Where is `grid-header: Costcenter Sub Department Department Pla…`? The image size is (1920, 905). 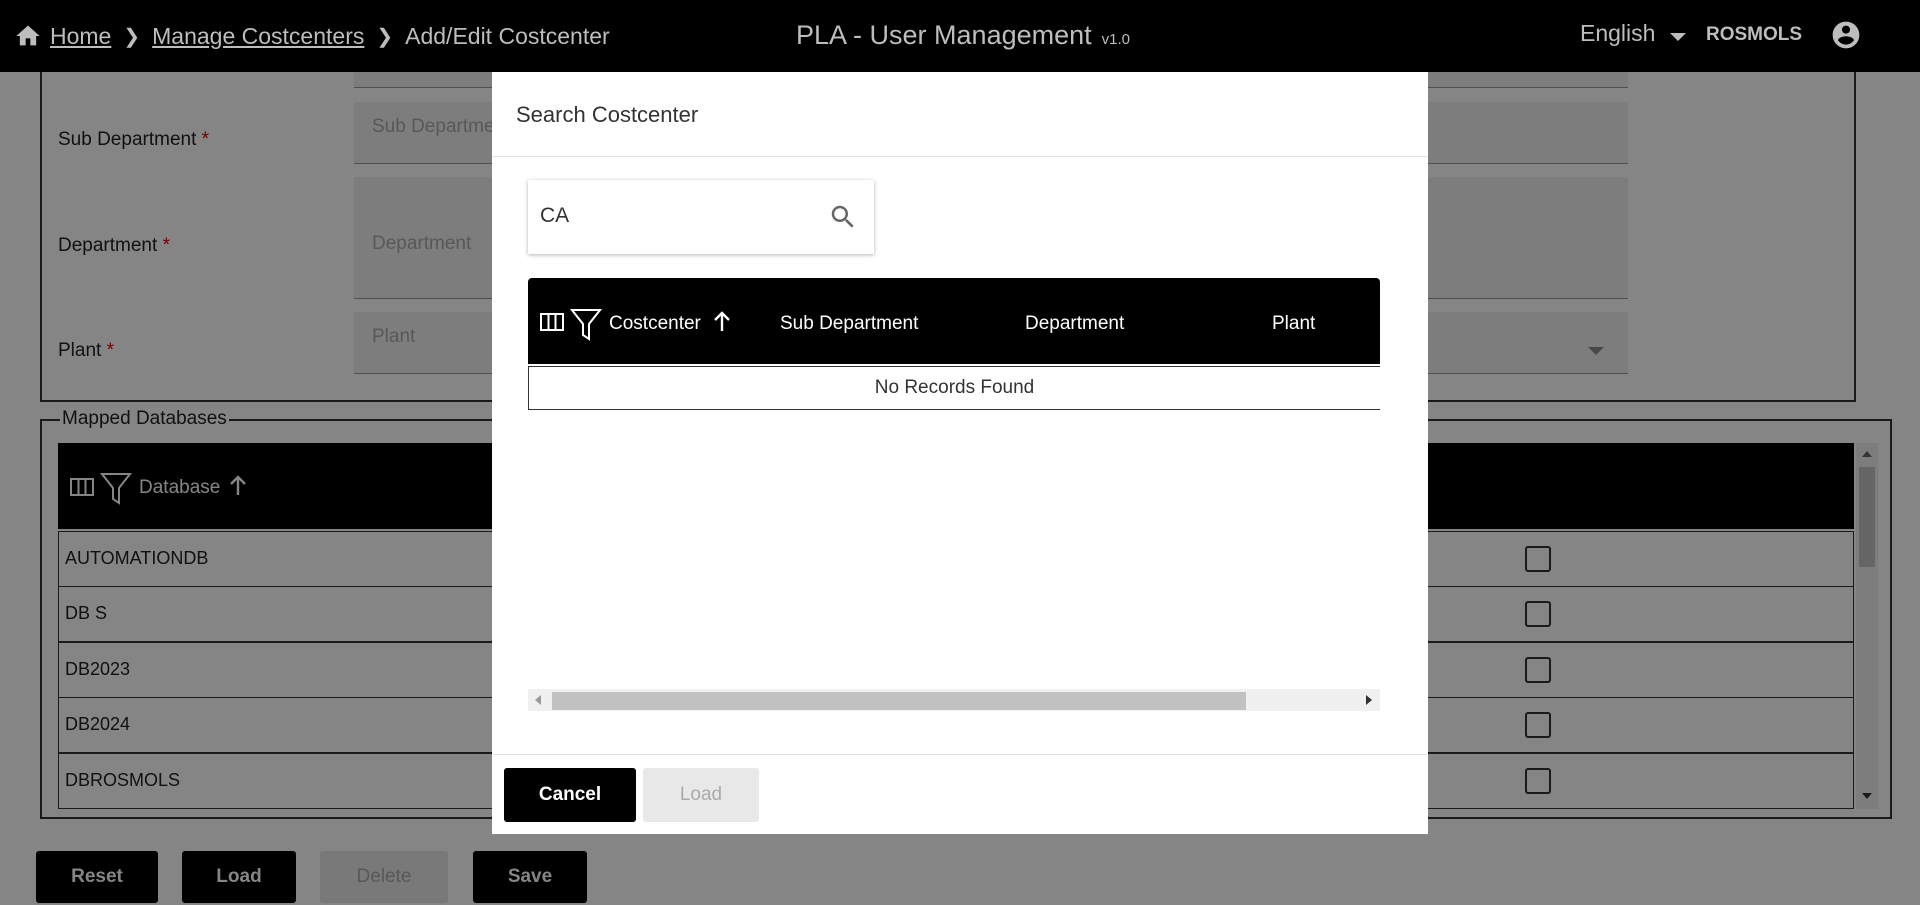
grid-header: Costcenter Sub Department Department Pla… is located at coordinates (954, 321).